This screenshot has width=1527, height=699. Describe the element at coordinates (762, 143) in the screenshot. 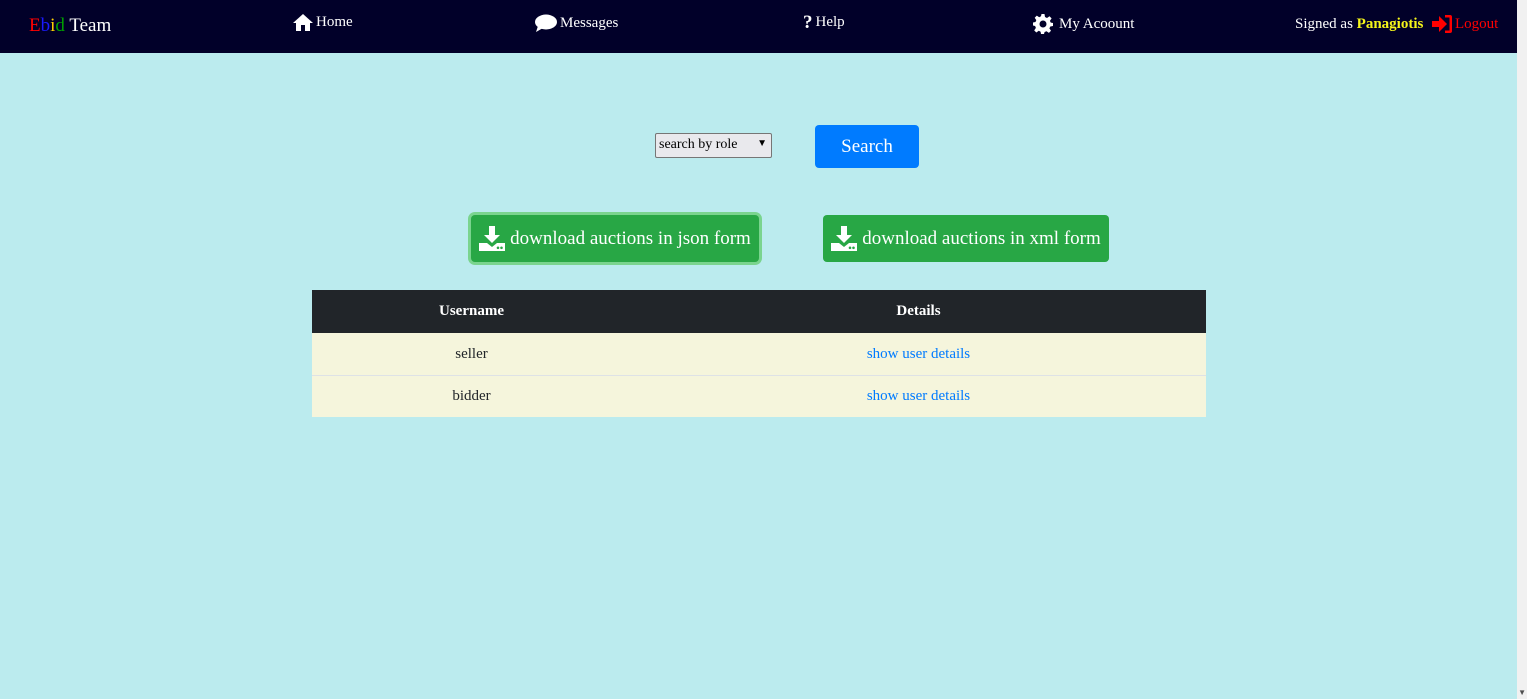

I see `dropdown-arrow-icon: ▼` at that location.